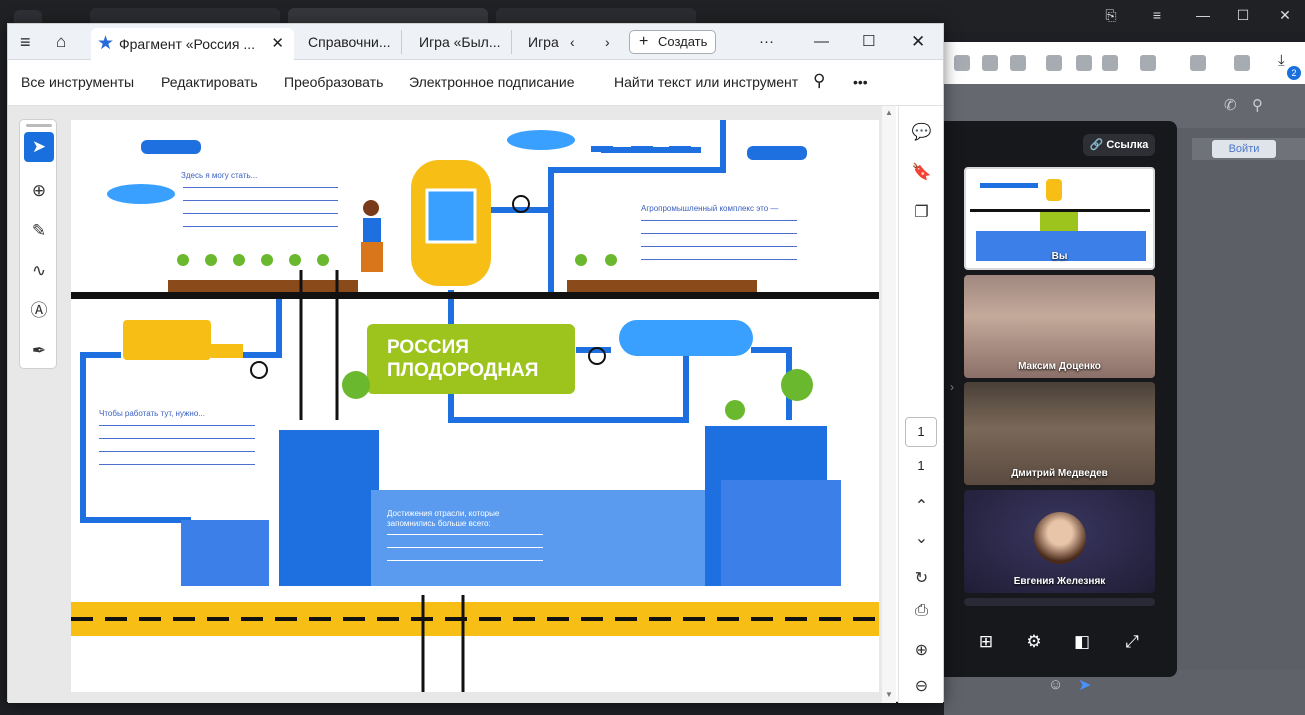 The width and height of the screenshot is (1305, 715). I want to click on page-settings-icon: ⎙, so click(921, 611).